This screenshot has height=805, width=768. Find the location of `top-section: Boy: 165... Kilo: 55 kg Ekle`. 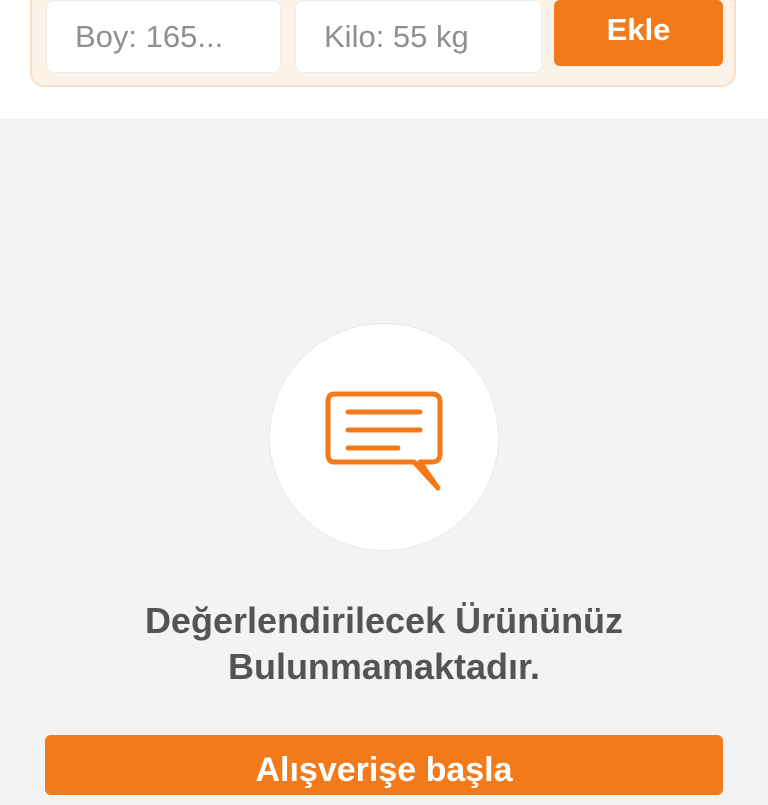

top-section: Boy: 165... Kilo: 55 kg Ekle is located at coordinates (384, 59).